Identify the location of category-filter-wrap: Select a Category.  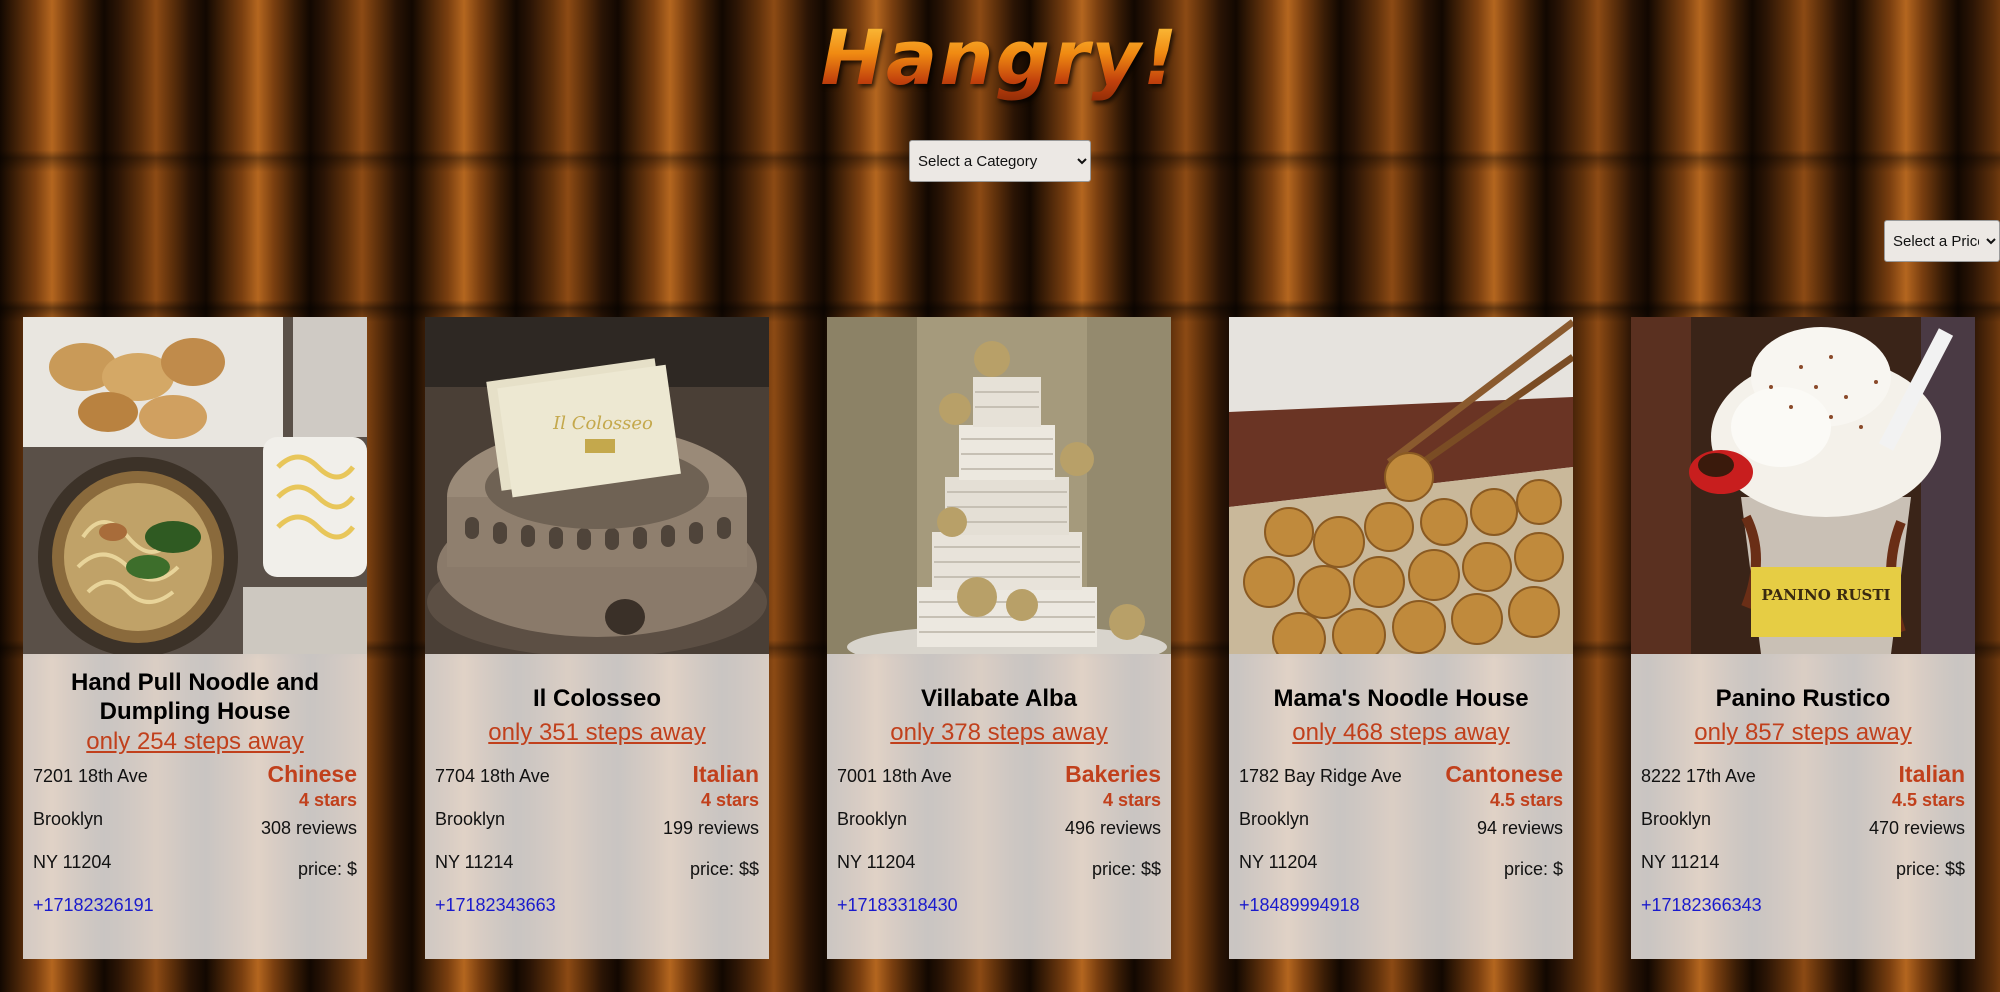
(1000, 161).